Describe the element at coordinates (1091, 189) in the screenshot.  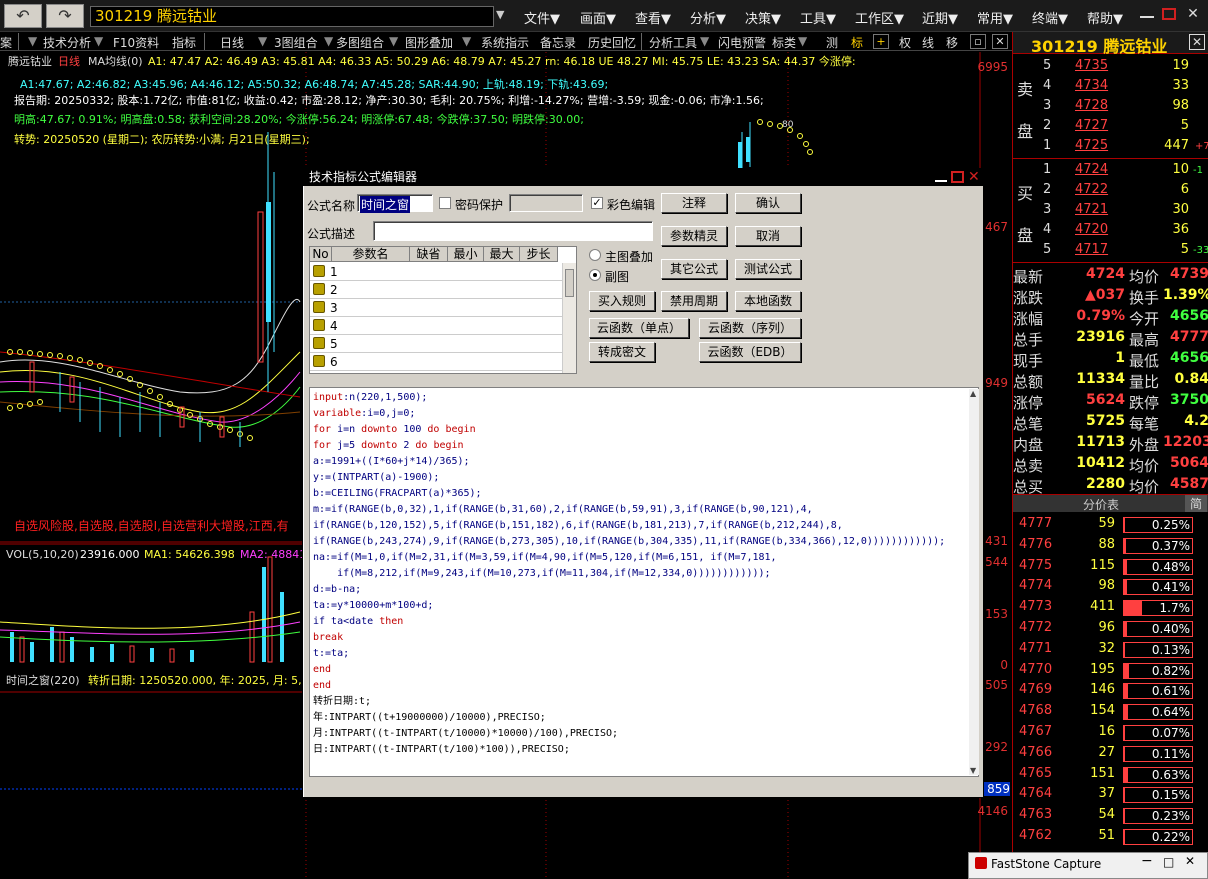
I see `bid-price: 4722` at that location.